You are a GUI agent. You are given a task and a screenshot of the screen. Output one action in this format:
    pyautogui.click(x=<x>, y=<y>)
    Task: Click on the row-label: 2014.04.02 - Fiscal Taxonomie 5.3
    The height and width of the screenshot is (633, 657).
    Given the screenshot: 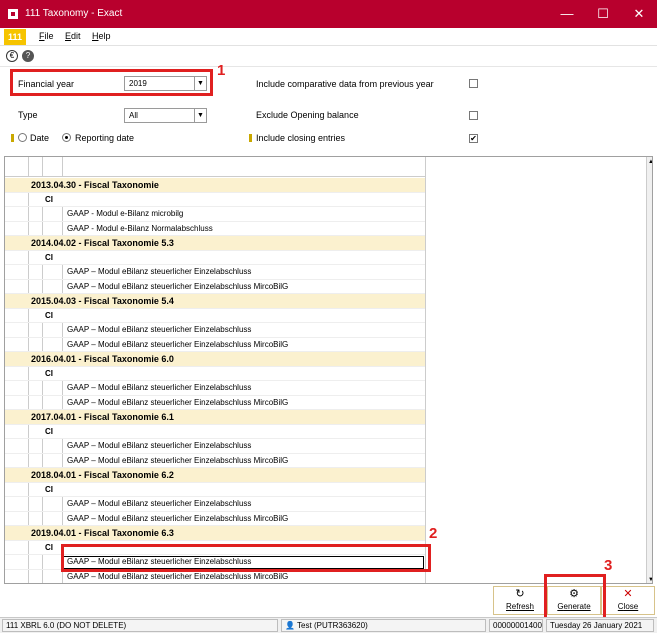 What is the action you would take?
    pyautogui.click(x=102, y=243)
    